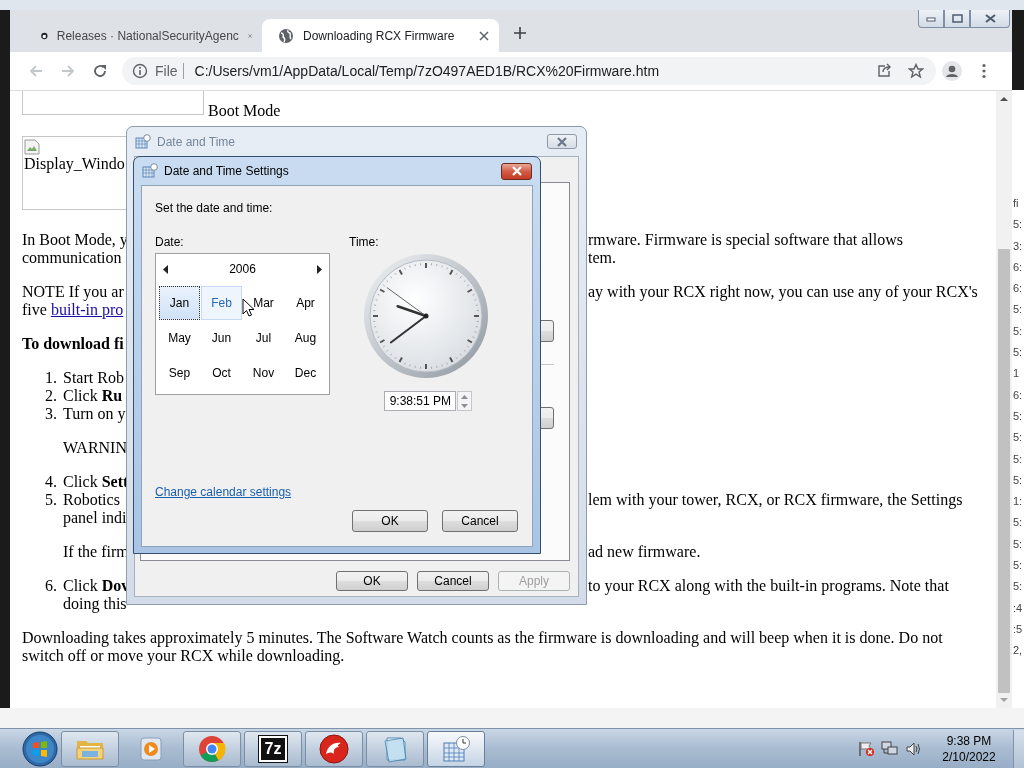 This screenshot has height=768, width=1024. What do you see at coordinates (214, 208) in the screenshot?
I see `instruction-text: Set the date and time:` at bounding box center [214, 208].